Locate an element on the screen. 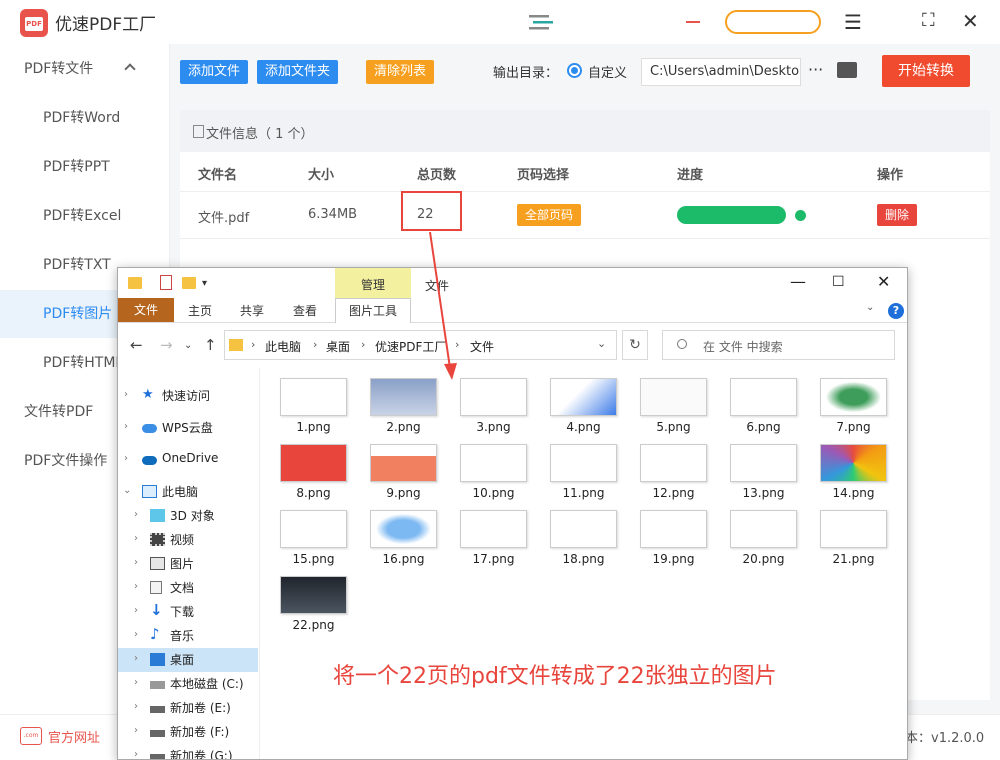 This screenshot has width=1000, height=760. back-arrow-icon: ← is located at coordinates (136, 345).